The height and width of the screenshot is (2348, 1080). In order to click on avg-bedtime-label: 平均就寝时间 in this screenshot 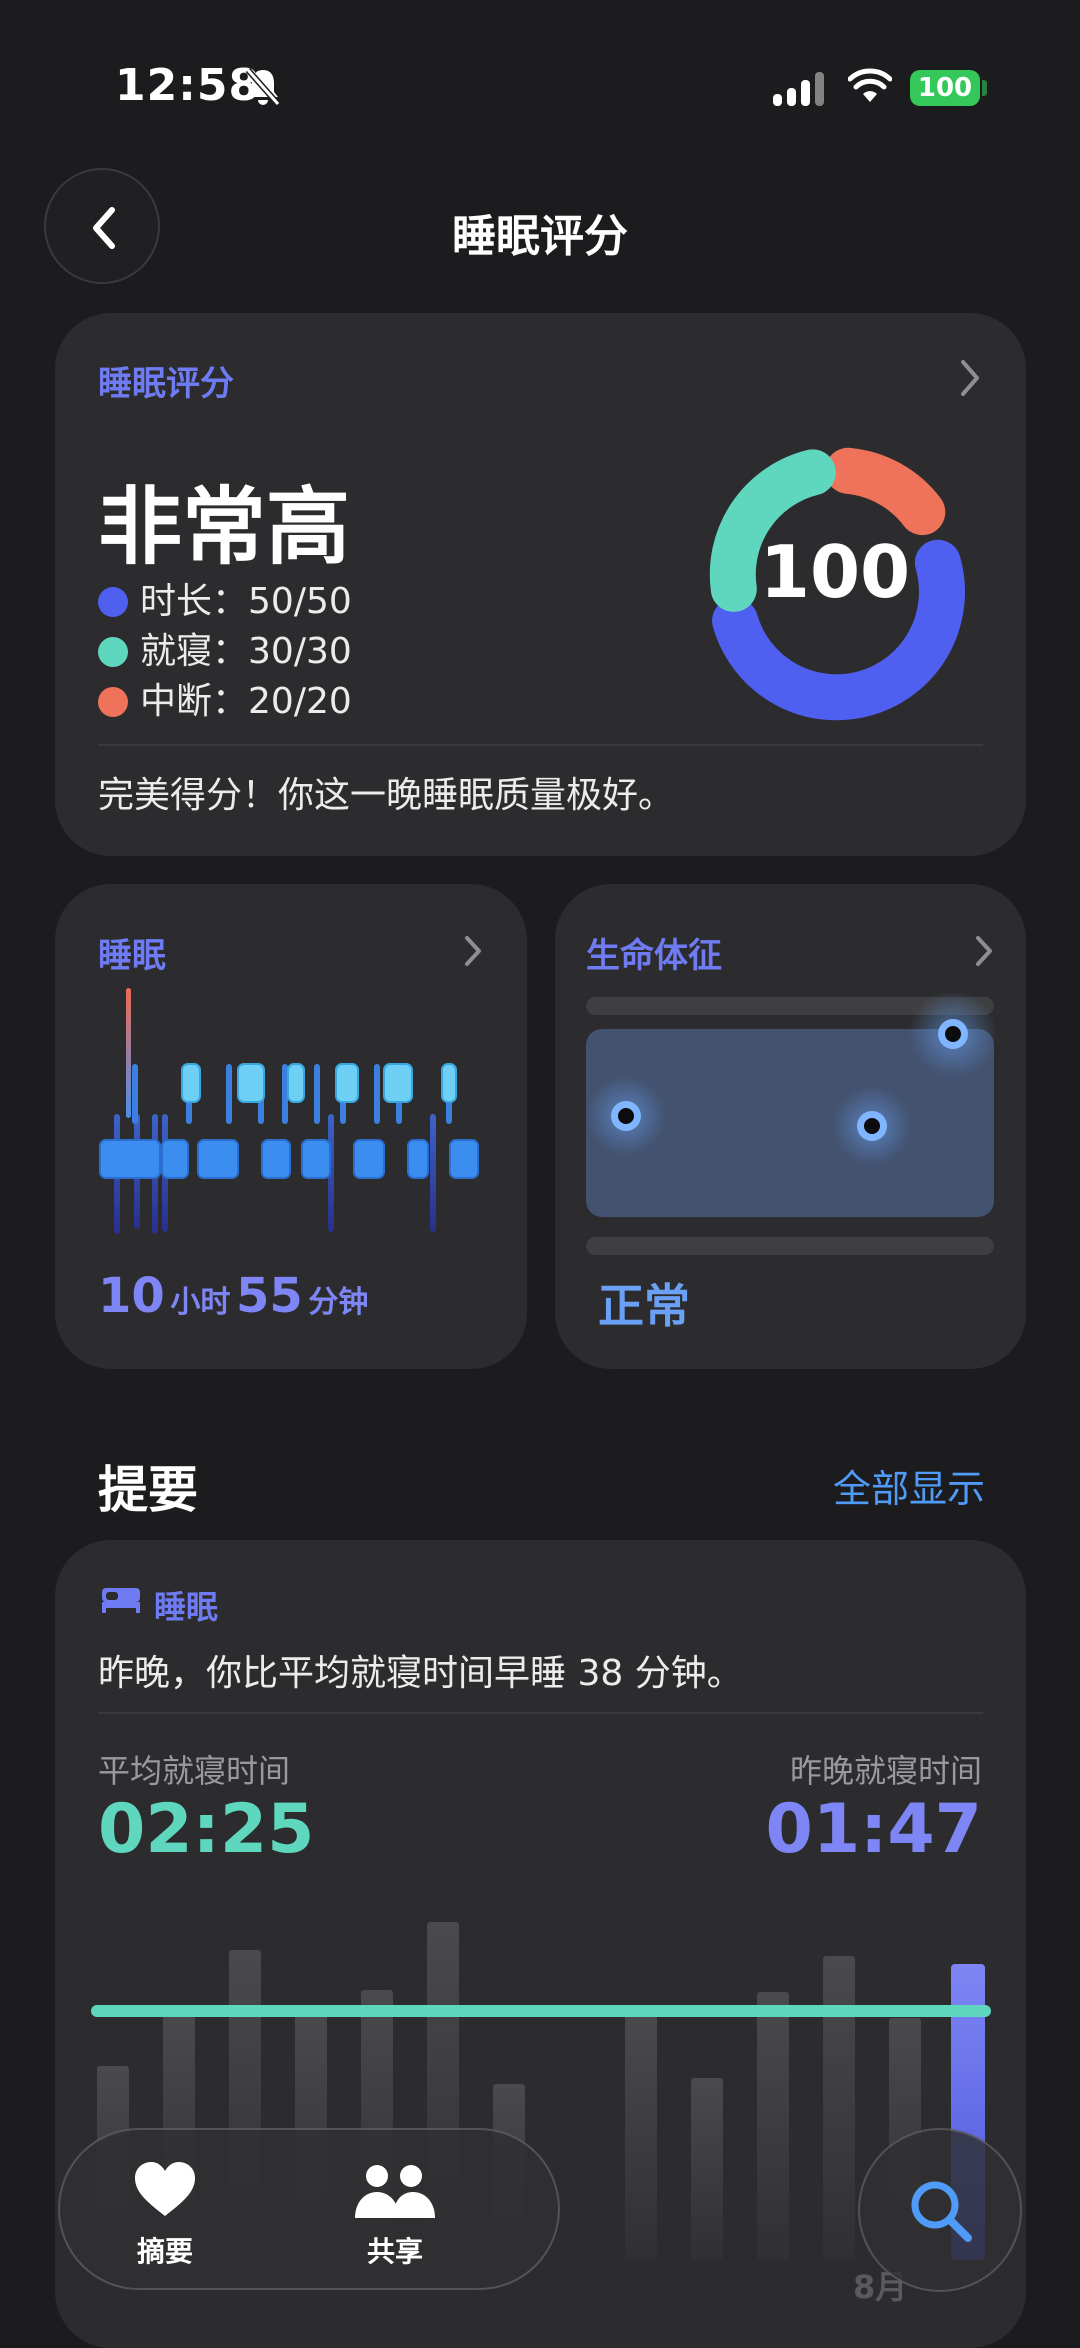, I will do `click(194, 1771)`.